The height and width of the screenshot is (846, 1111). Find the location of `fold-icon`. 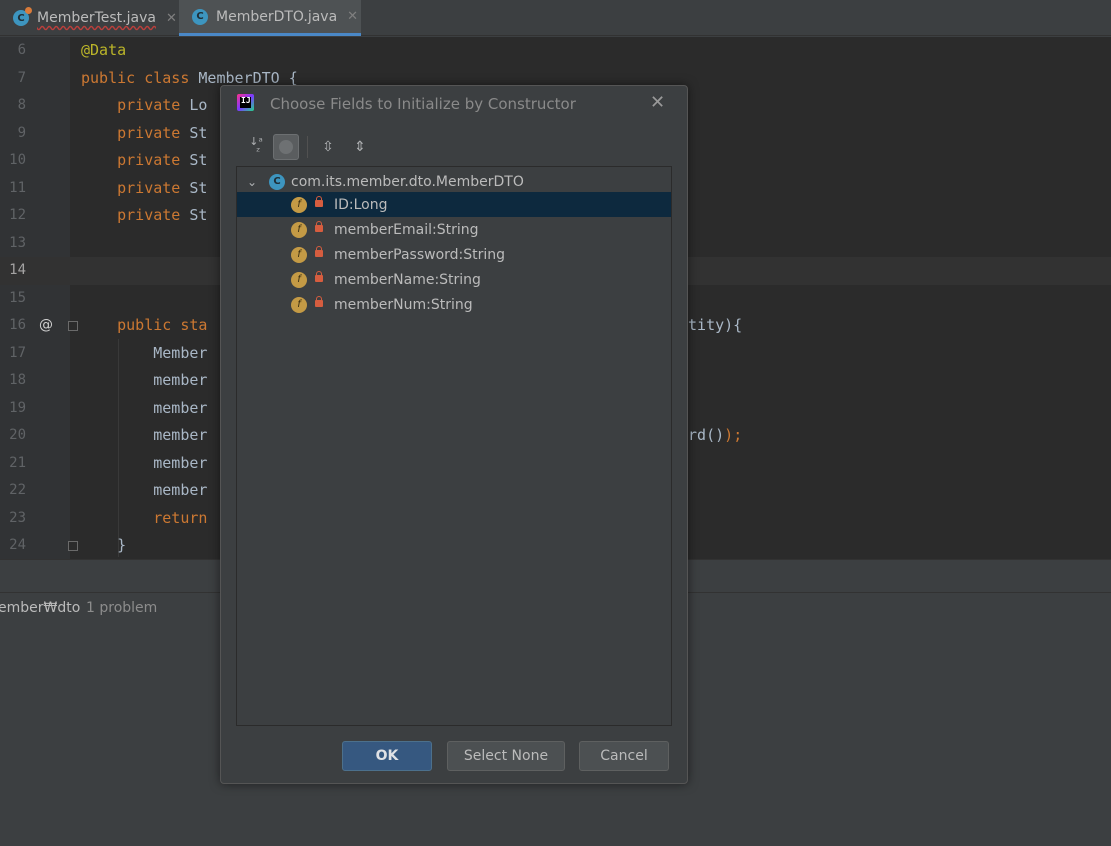

fold-icon is located at coordinates (73, 326).